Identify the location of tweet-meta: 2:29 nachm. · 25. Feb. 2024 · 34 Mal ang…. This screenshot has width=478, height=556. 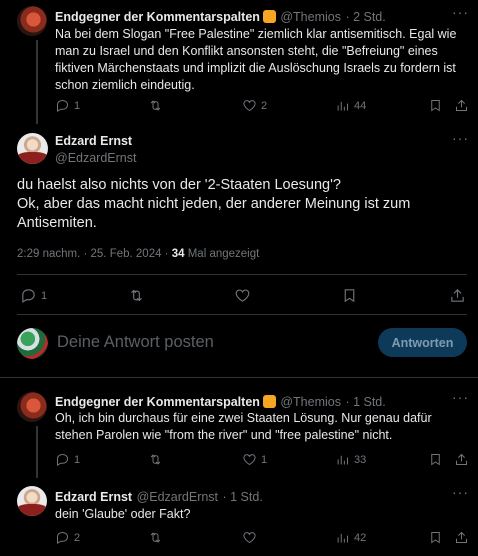
(138, 254).